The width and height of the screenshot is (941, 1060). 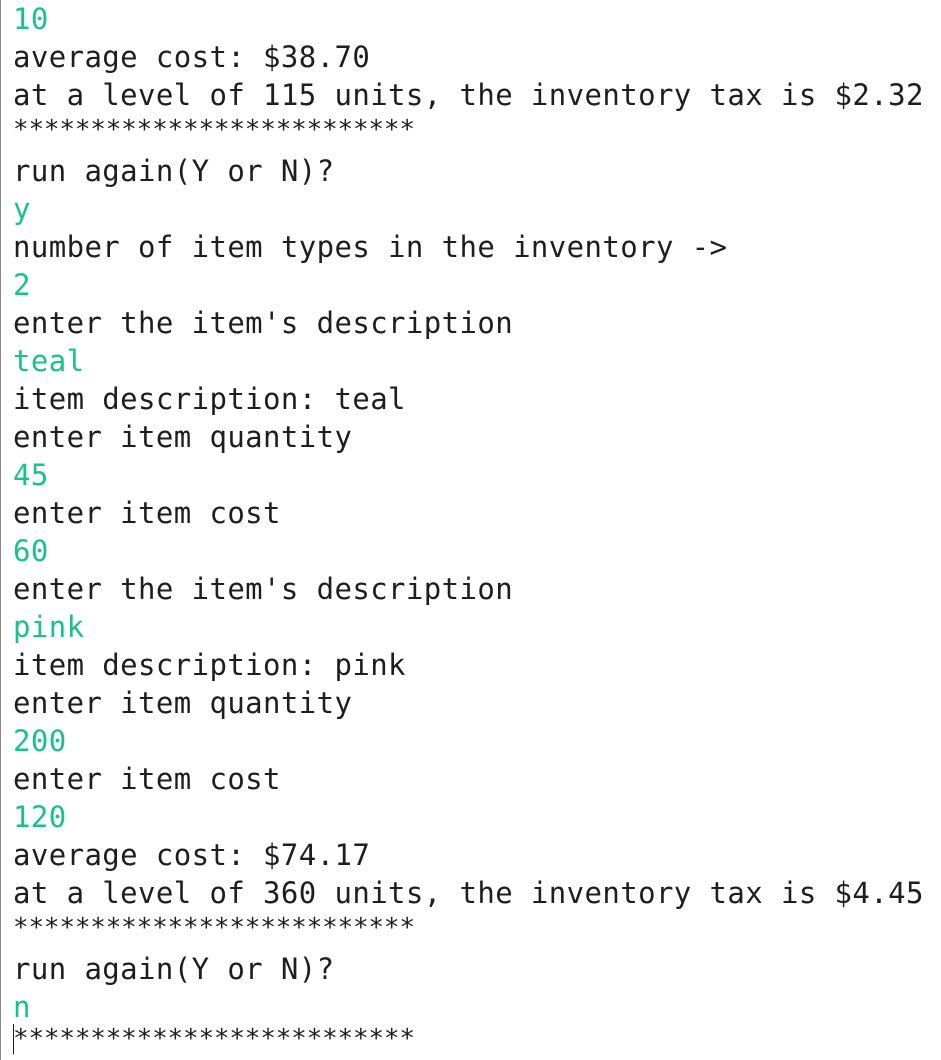 What do you see at coordinates (370, 247) in the screenshot?
I see `prompt-line: number of item types in the inventory ->` at bounding box center [370, 247].